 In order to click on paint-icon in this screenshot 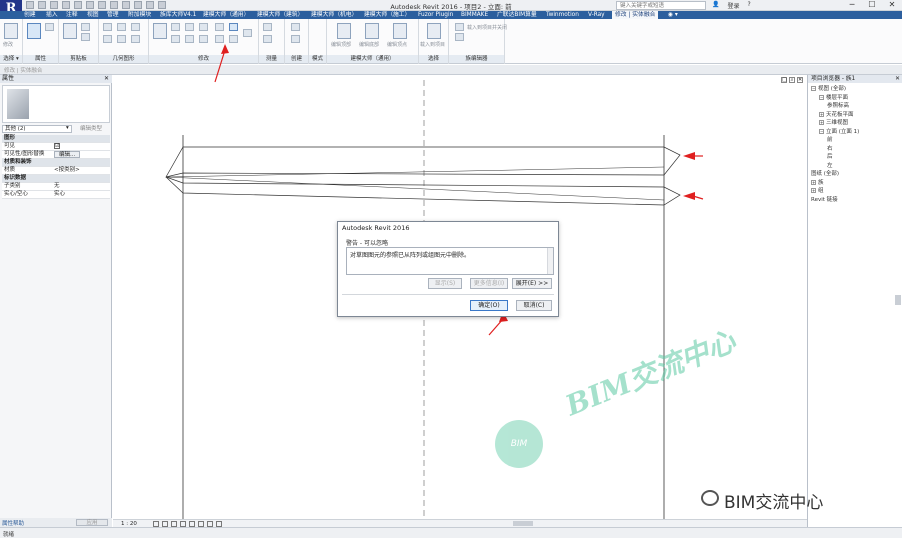, I will do `click(135, 39)`.